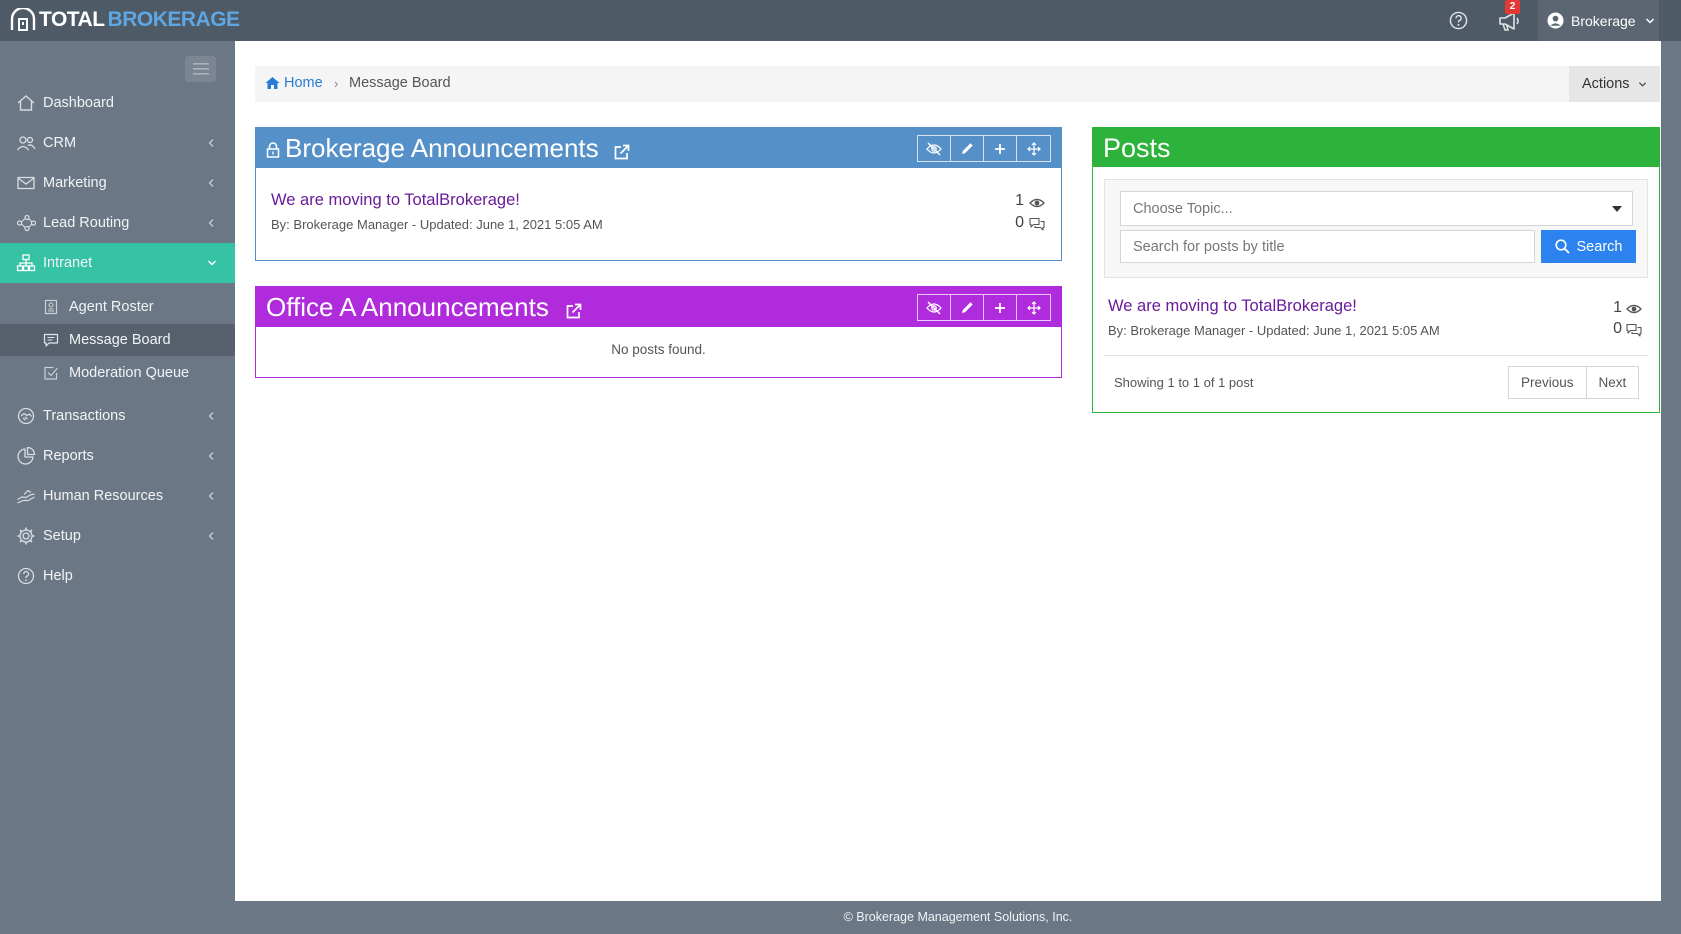  I want to click on logo-house-icon, so click(23, 19).